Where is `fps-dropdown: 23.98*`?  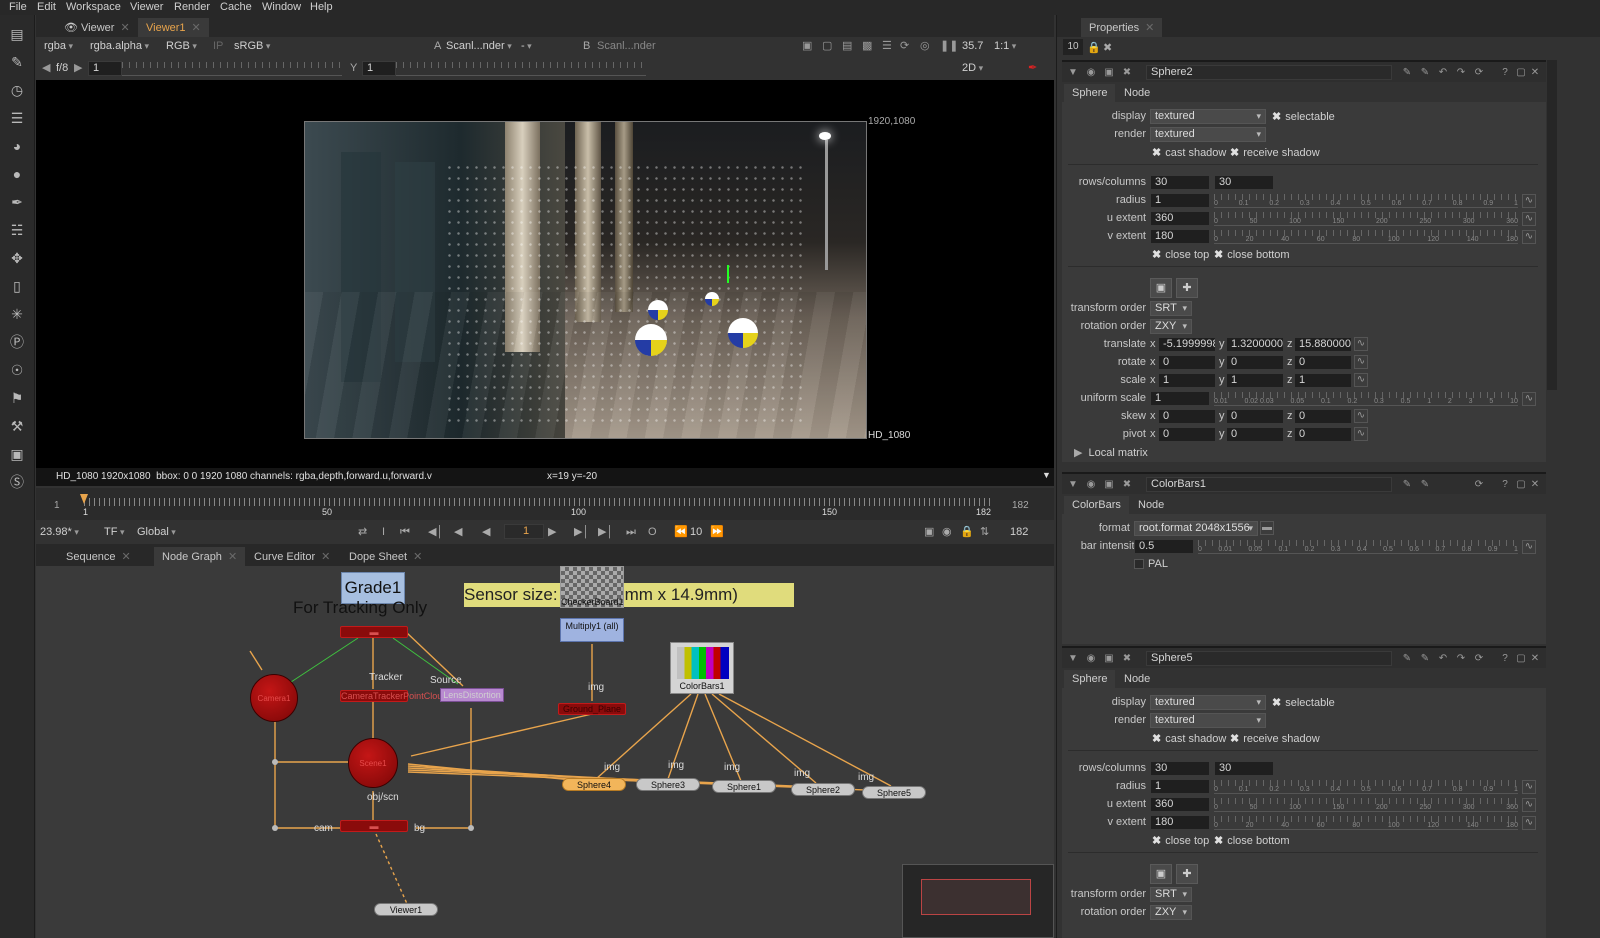 fps-dropdown: 23.98* is located at coordinates (59, 532).